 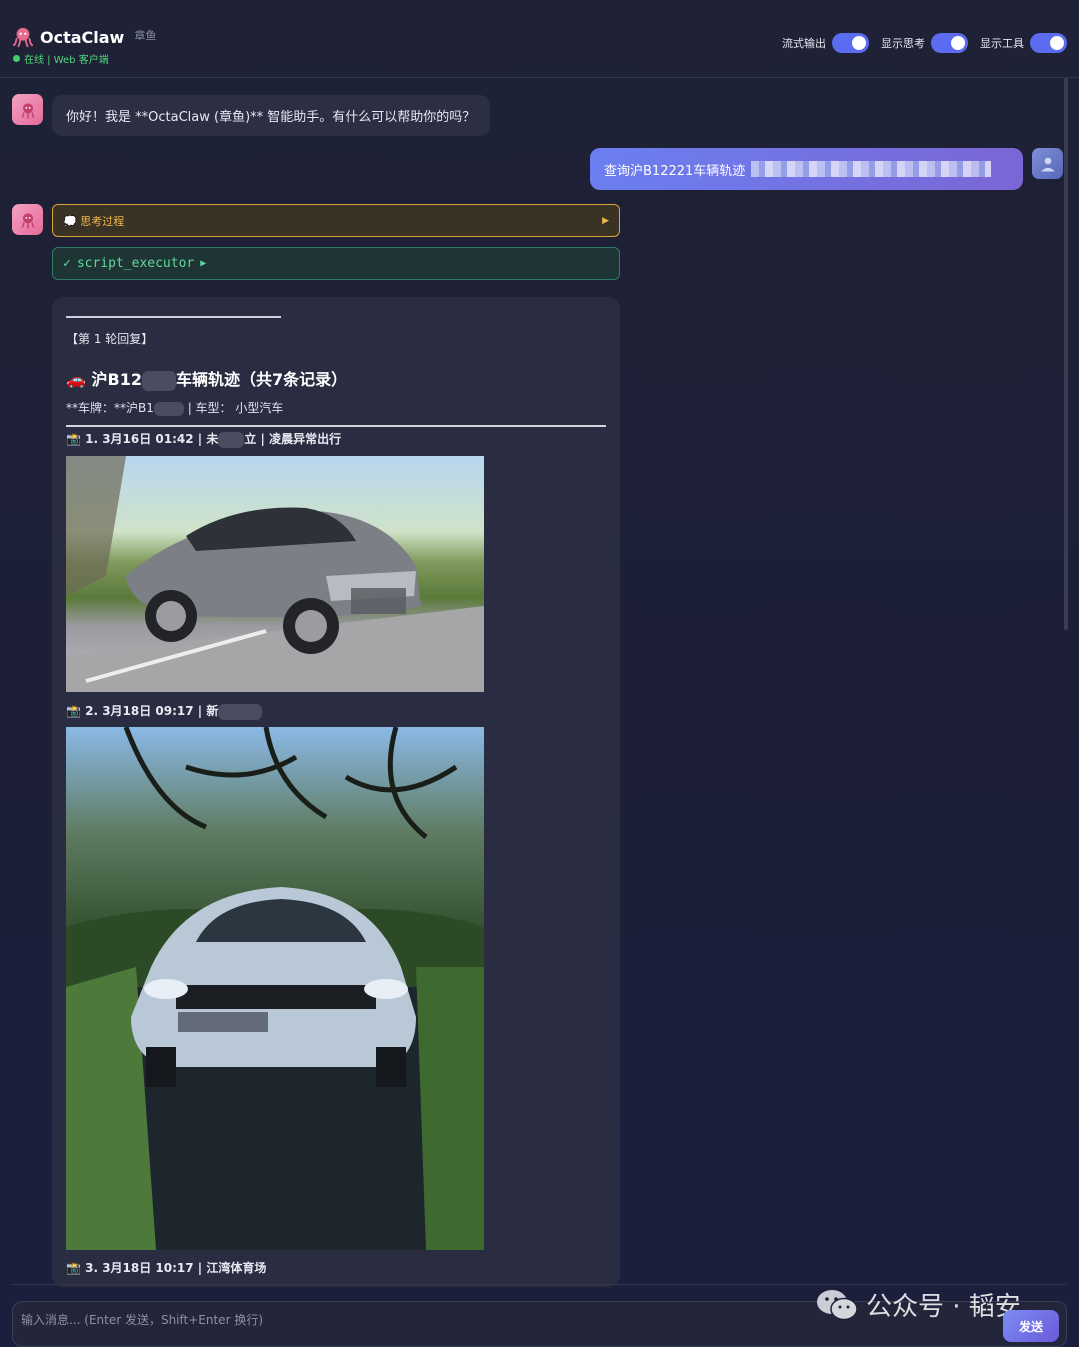 I want to click on user-message-text: 查询沪B12221车辆轨迹, so click(x=675, y=171).